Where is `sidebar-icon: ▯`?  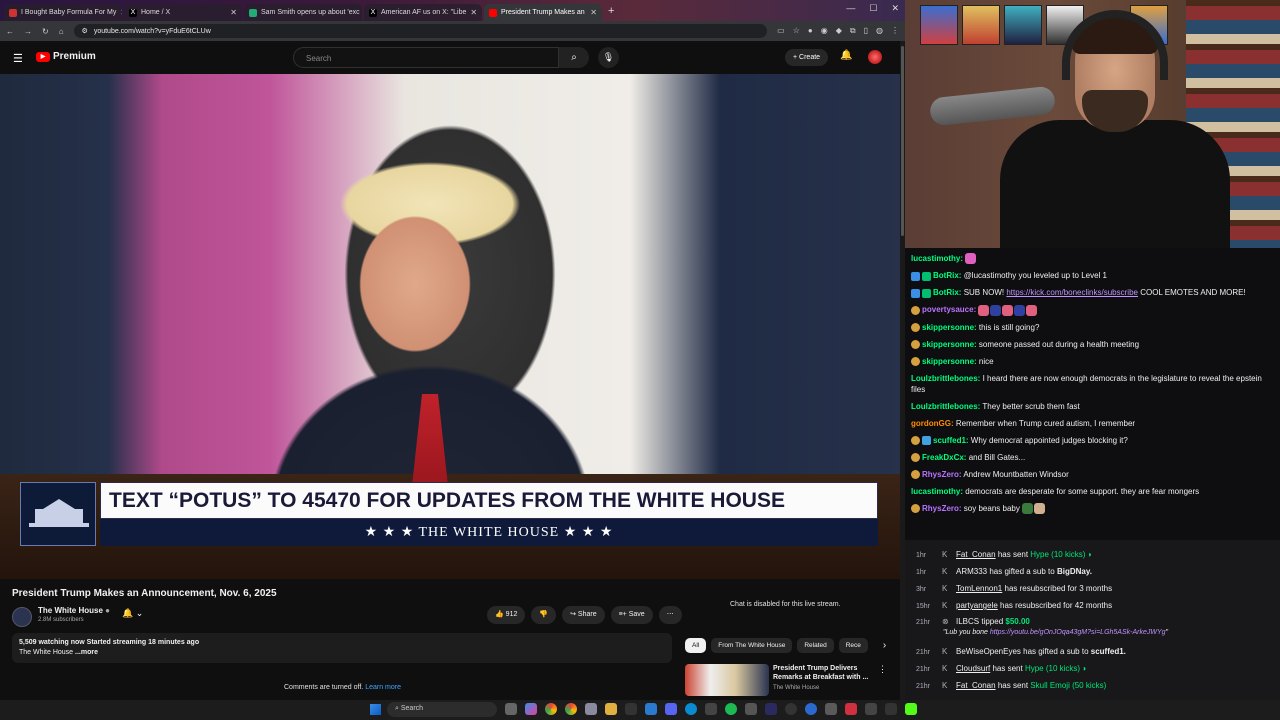
sidebar-icon: ▯ is located at coordinates (866, 31).